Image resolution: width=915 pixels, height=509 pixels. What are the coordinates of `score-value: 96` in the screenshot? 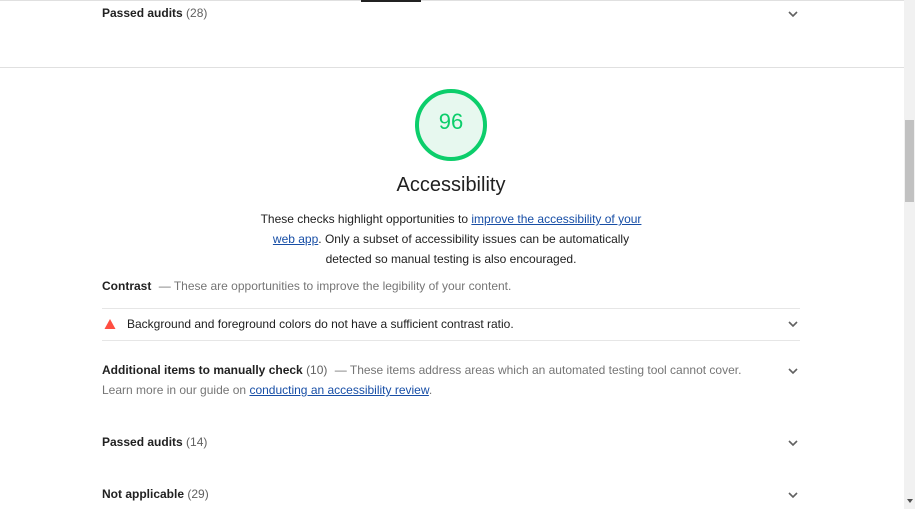 It's located at (451, 121).